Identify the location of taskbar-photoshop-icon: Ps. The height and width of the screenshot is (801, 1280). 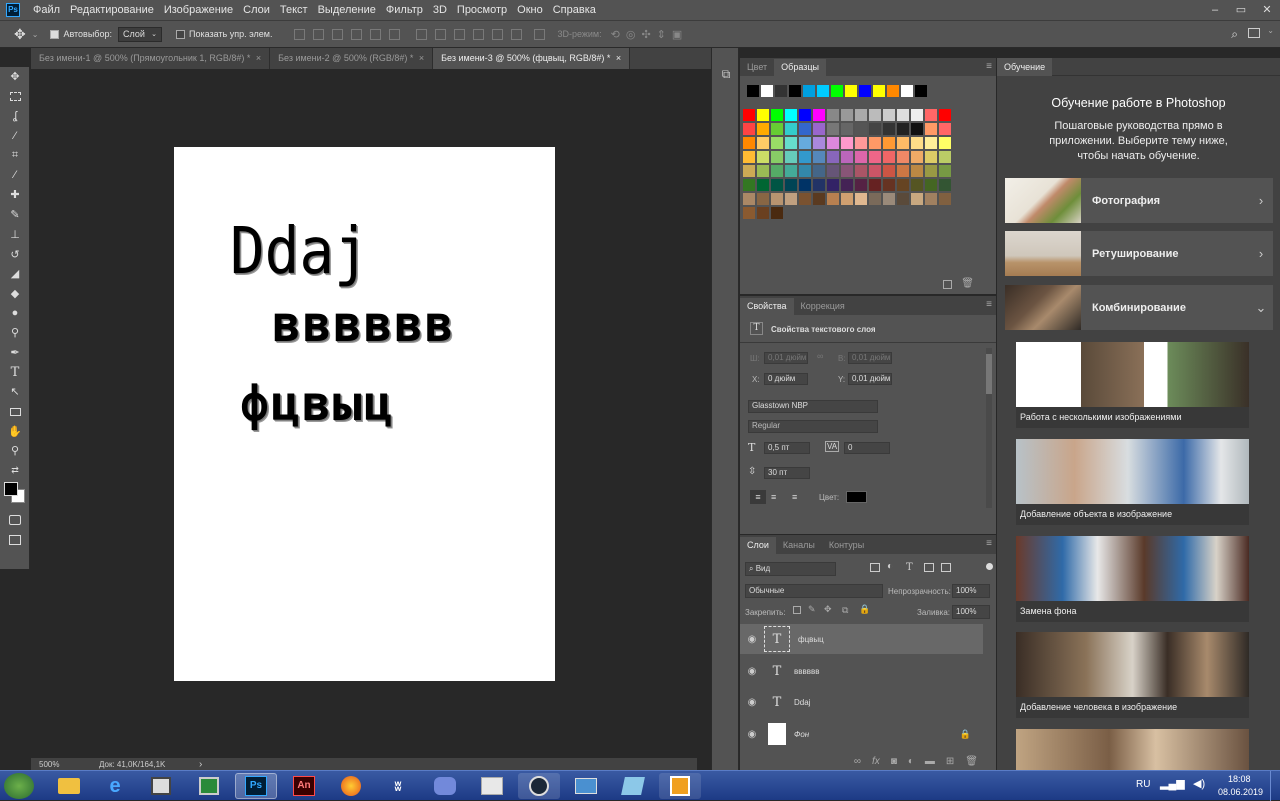
(256, 786).